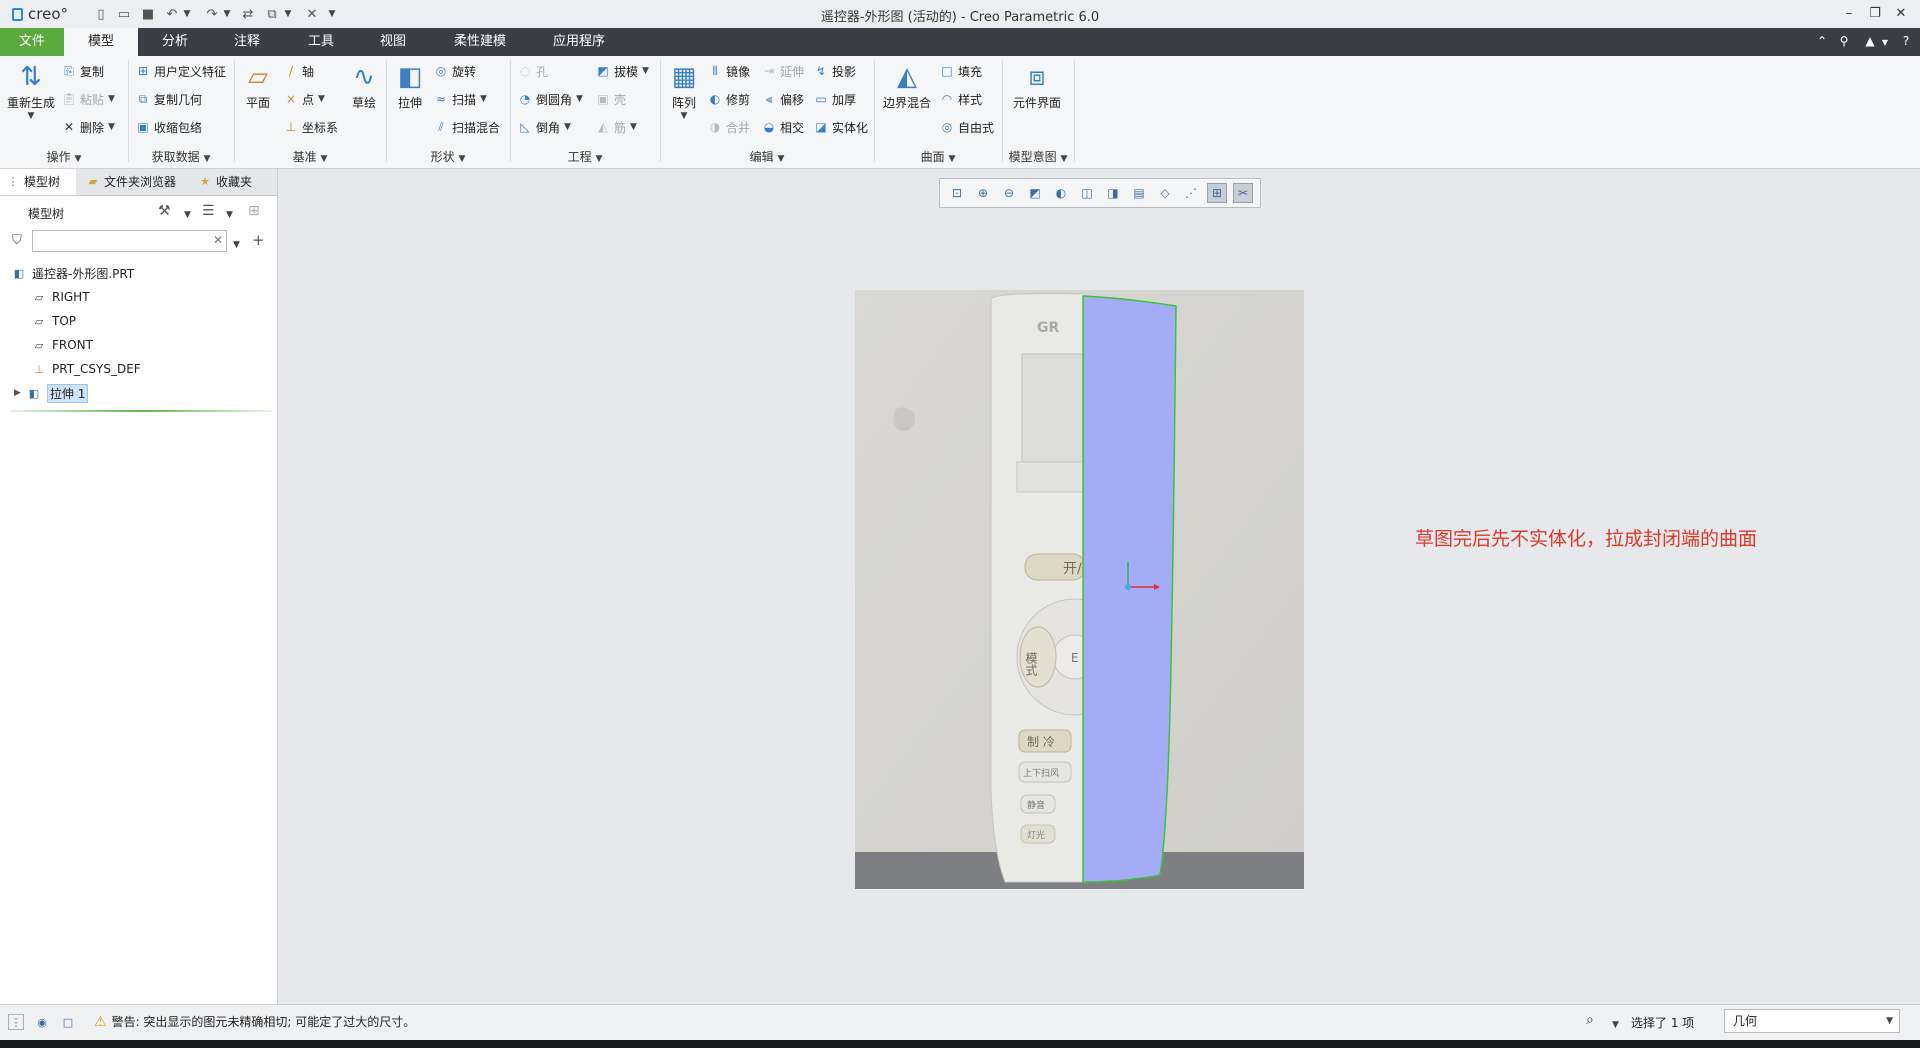 The image size is (1920, 1048). I want to click on tab-annotate: 注释, so click(247, 42).